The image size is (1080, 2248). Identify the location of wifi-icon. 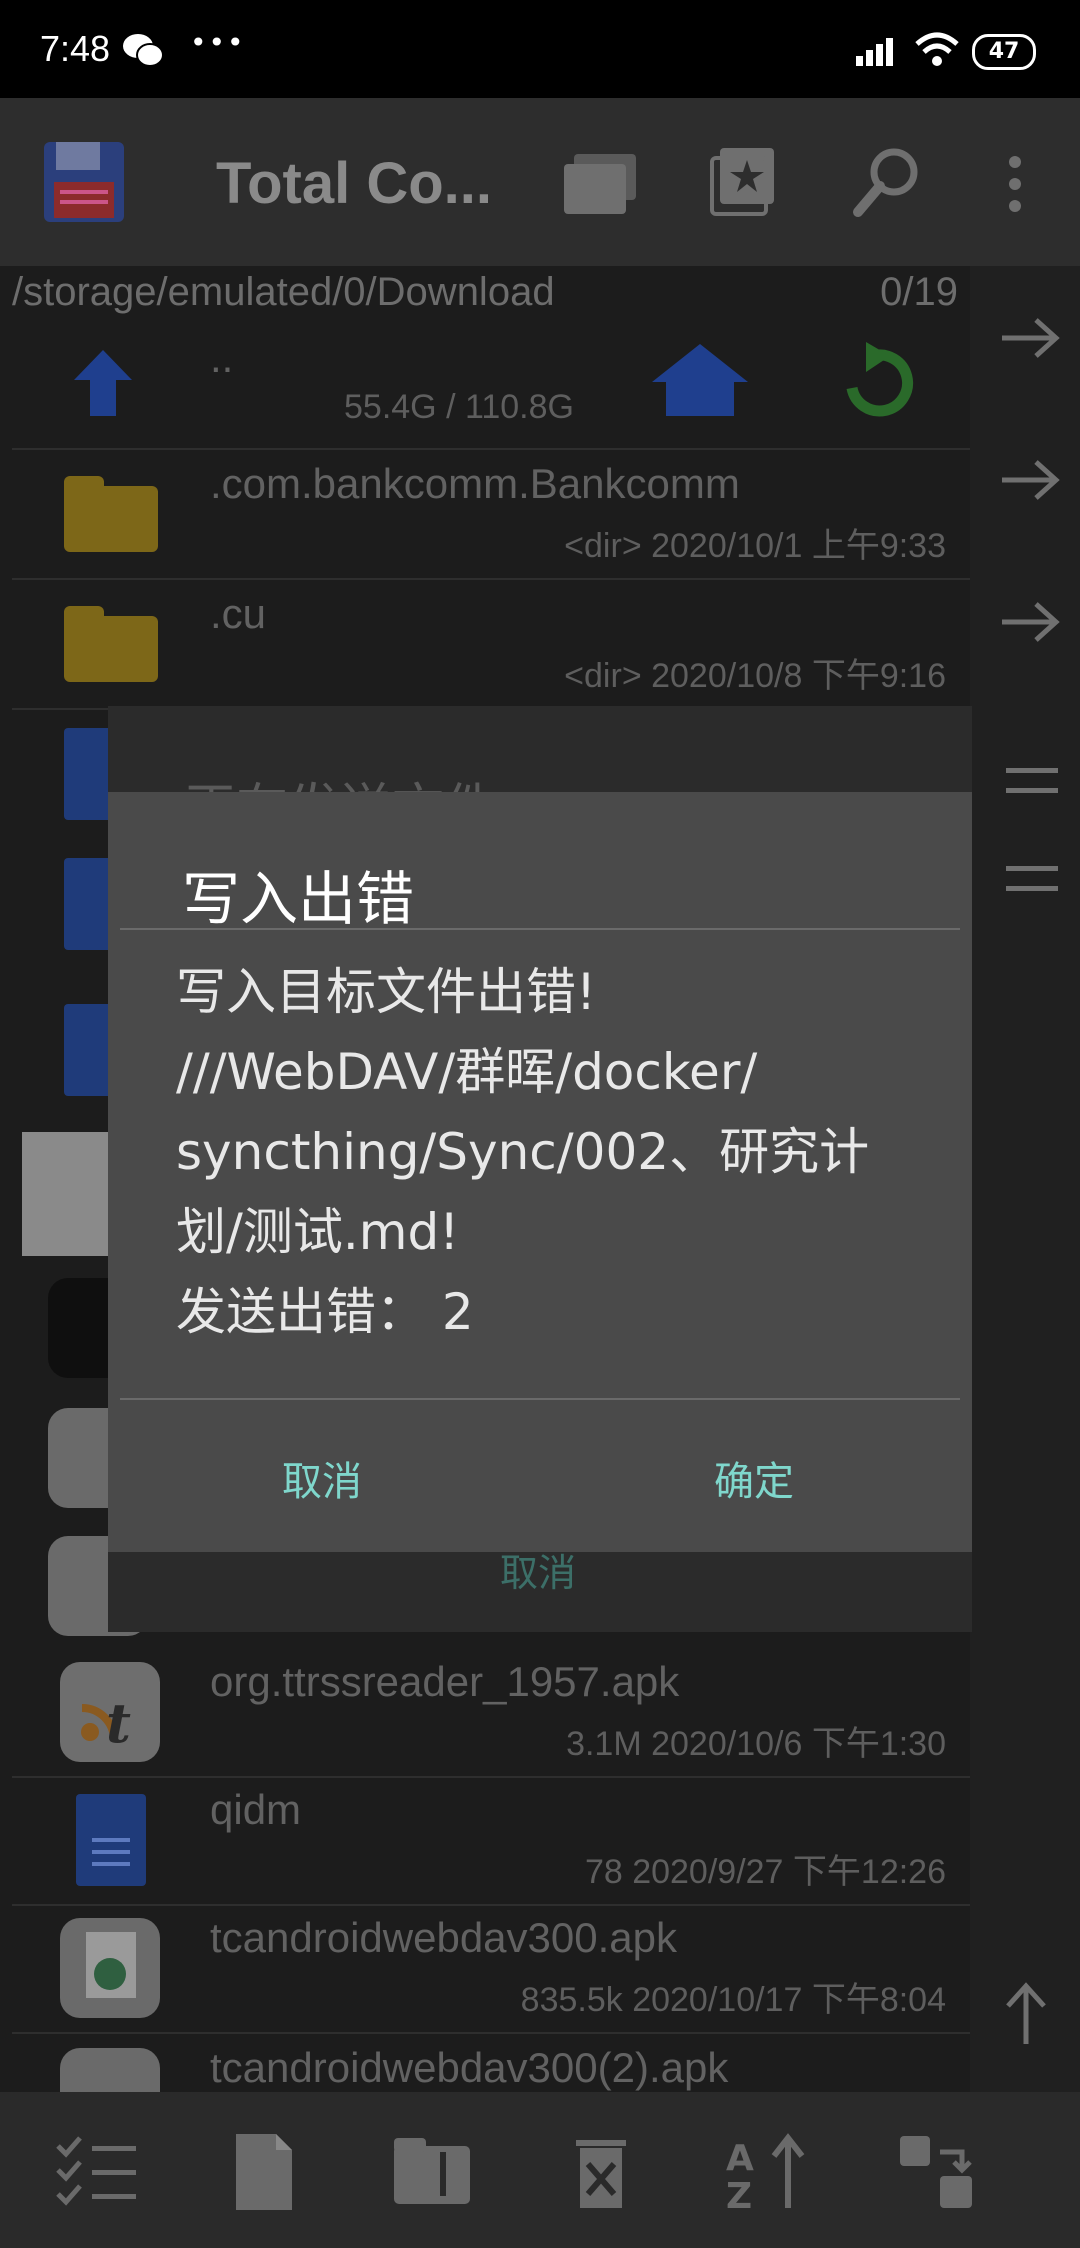
(937, 49).